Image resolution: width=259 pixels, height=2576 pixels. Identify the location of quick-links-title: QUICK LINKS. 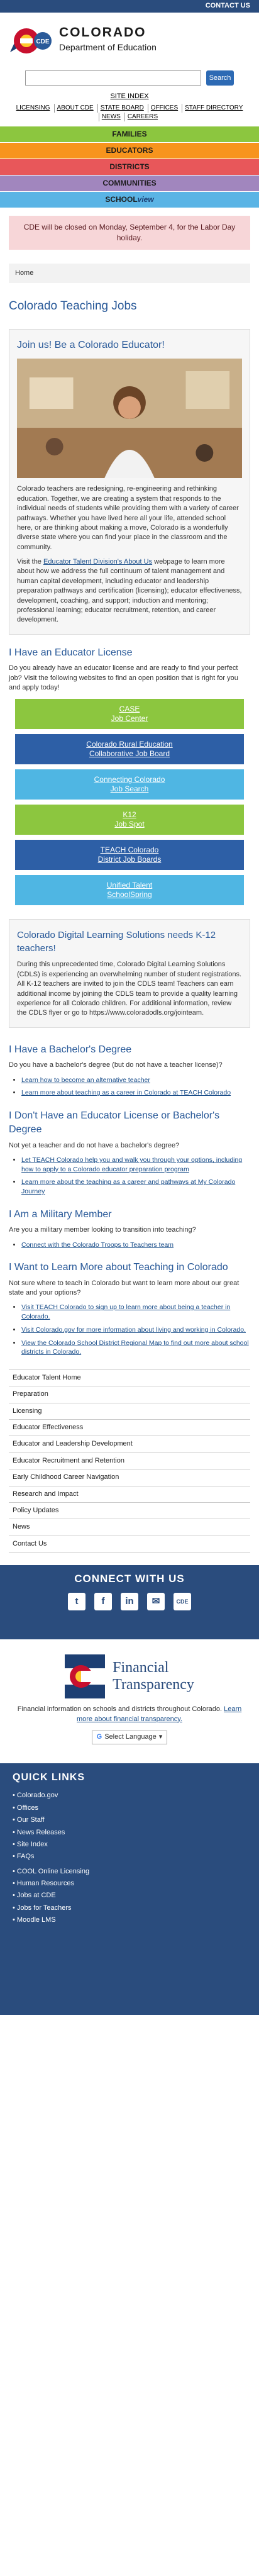
(49, 1777).